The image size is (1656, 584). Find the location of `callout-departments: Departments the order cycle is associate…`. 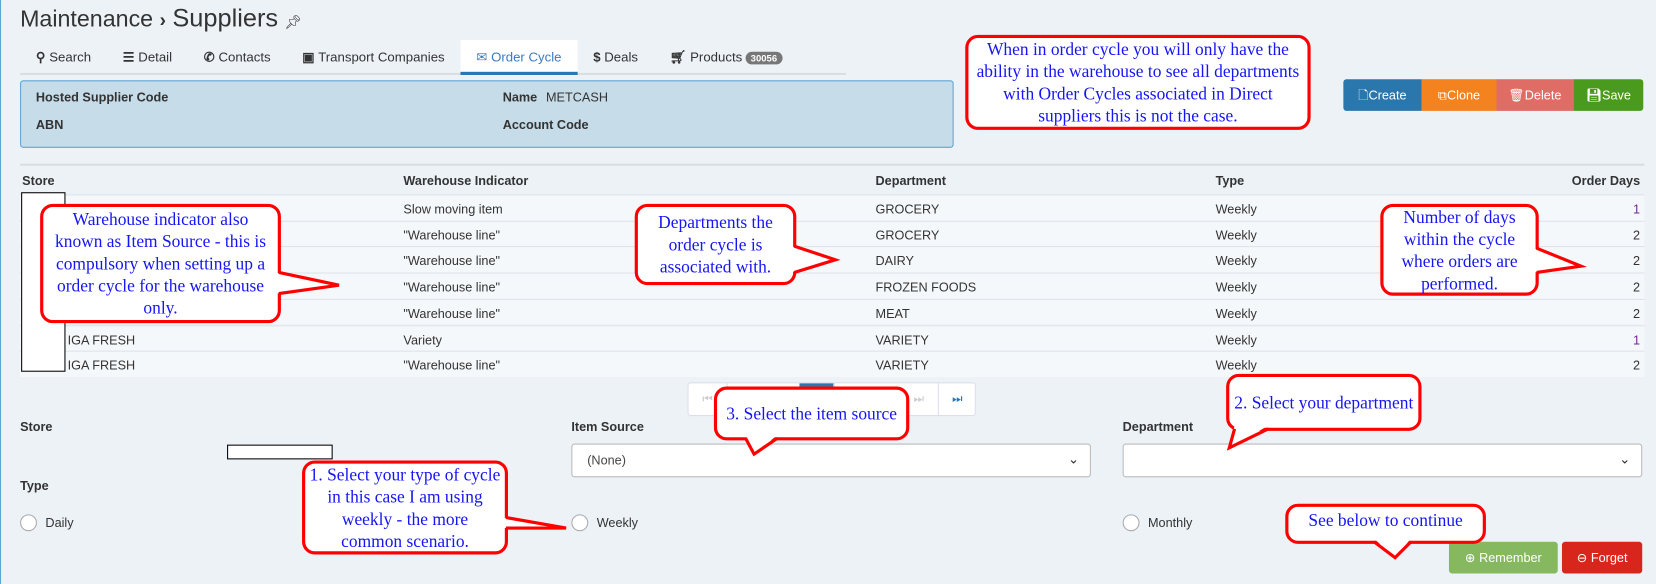

callout-departments: Departments the order cycle is associate… is located at coordinates (715, 244).